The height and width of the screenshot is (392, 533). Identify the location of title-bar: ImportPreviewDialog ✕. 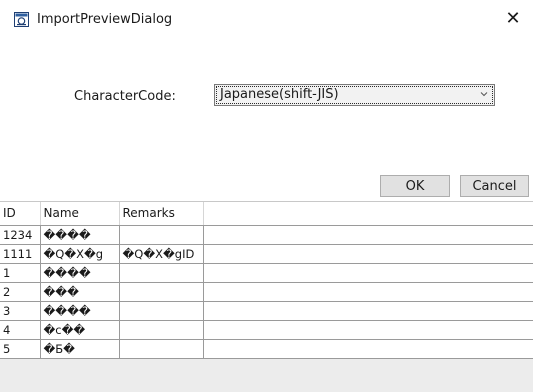
(266, 19).